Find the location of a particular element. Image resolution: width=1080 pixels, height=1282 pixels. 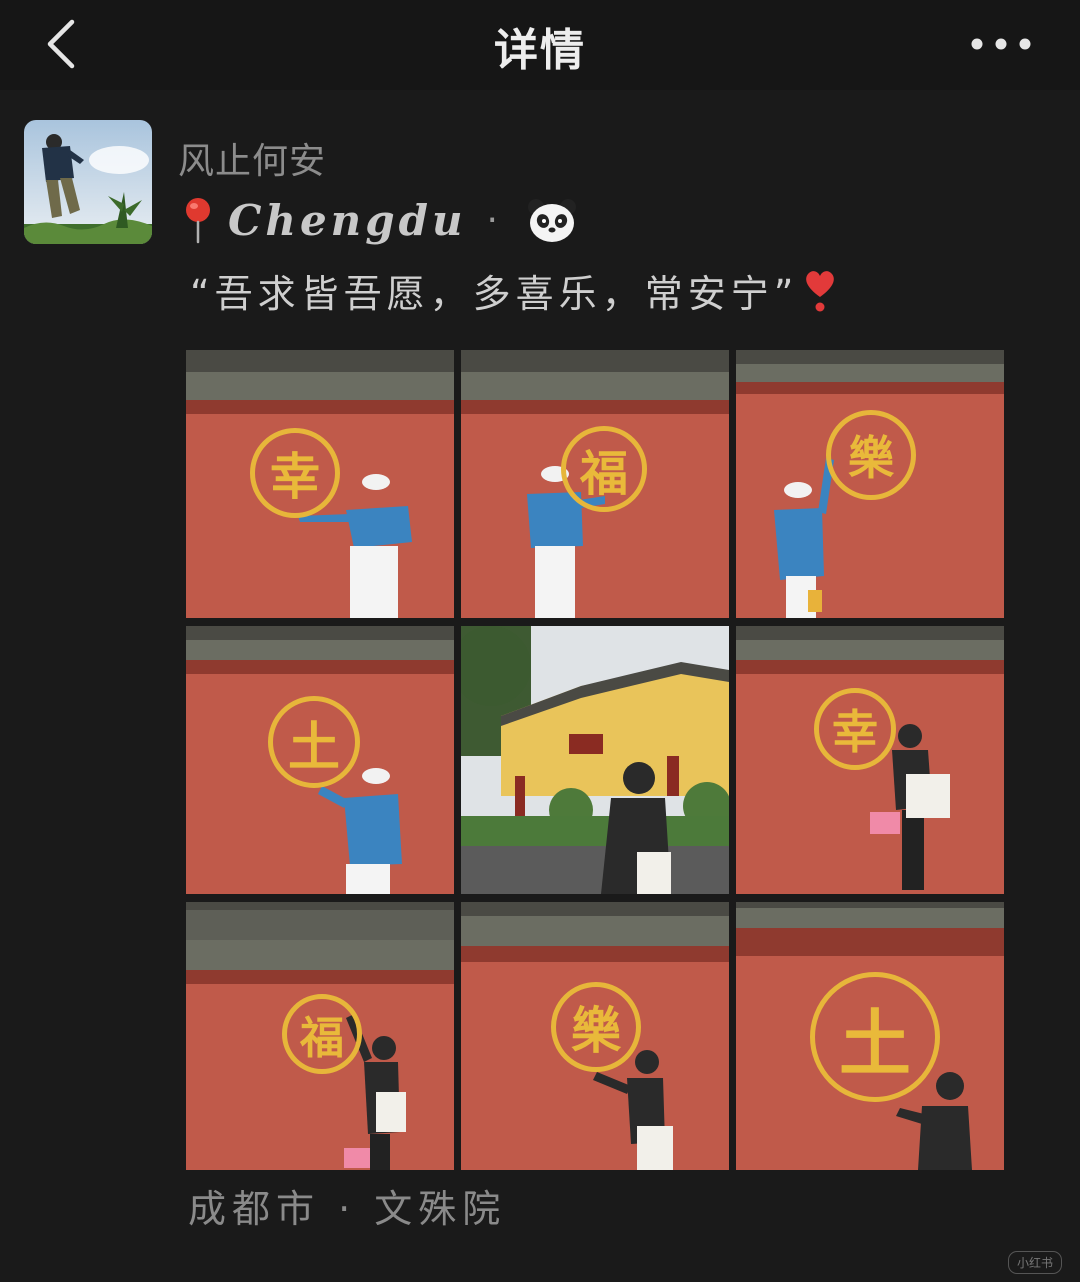

nav-bar: 详情 is located at coordinates (540, 45).